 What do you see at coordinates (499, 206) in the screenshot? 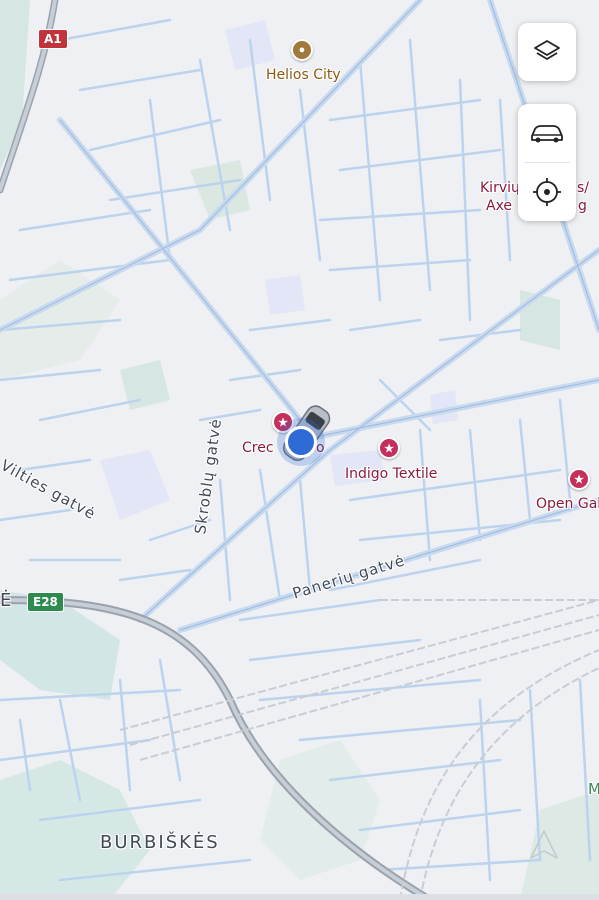
I see `poi-label-axe: Axe` at bounding box center [499, 206].